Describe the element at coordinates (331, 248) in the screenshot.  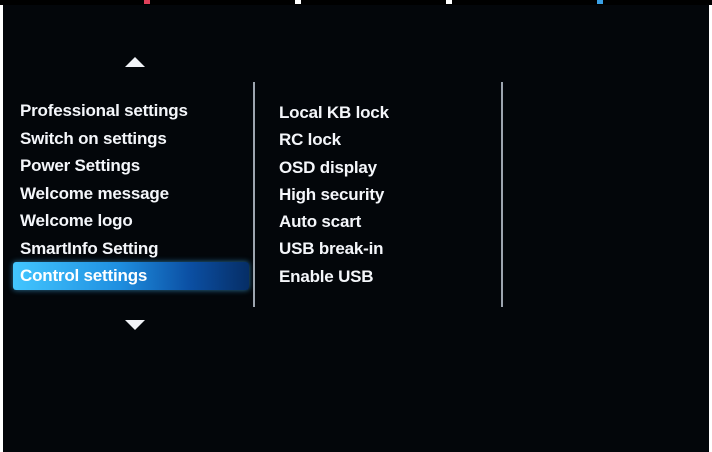
I see `submenu-item-usb-break-in: USB break-in` at that location.